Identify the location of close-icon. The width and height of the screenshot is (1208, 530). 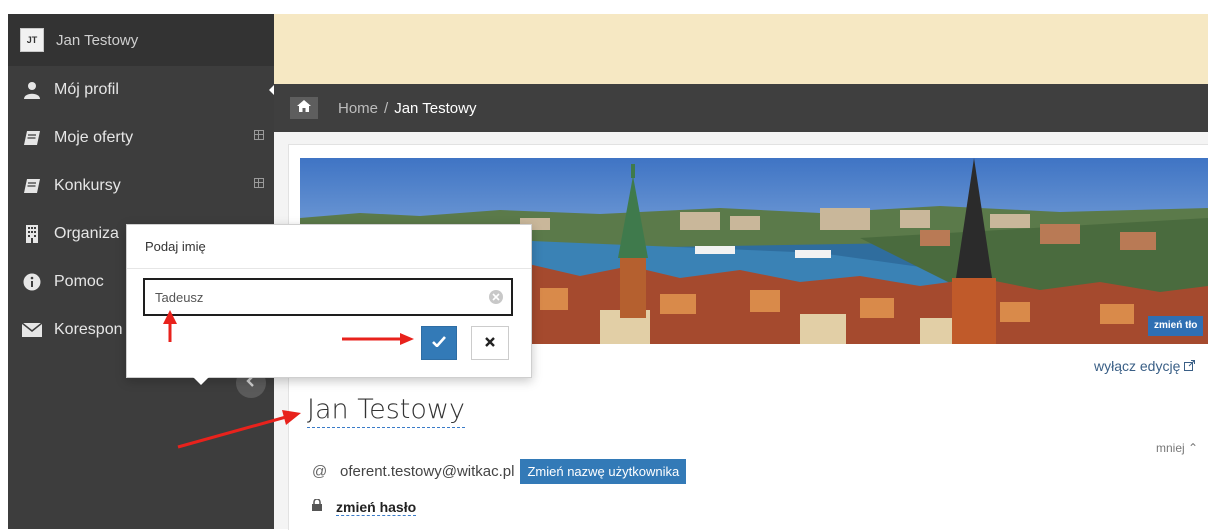
(490, 343).